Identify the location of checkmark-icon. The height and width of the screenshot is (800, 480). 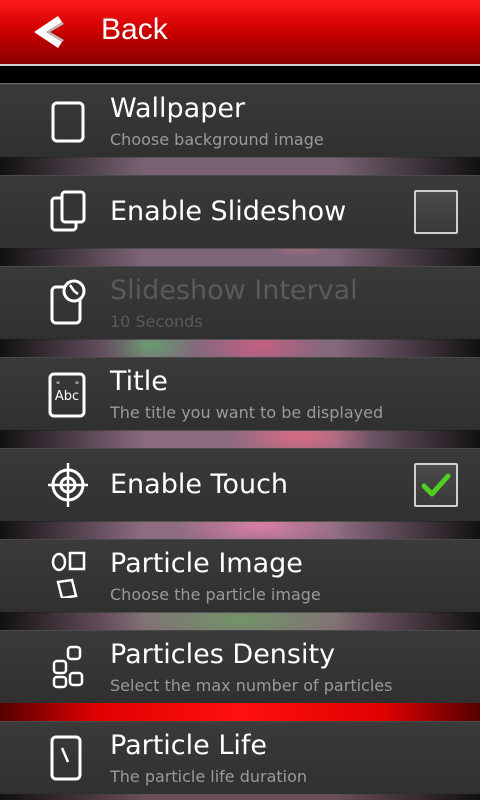
(436, 485).